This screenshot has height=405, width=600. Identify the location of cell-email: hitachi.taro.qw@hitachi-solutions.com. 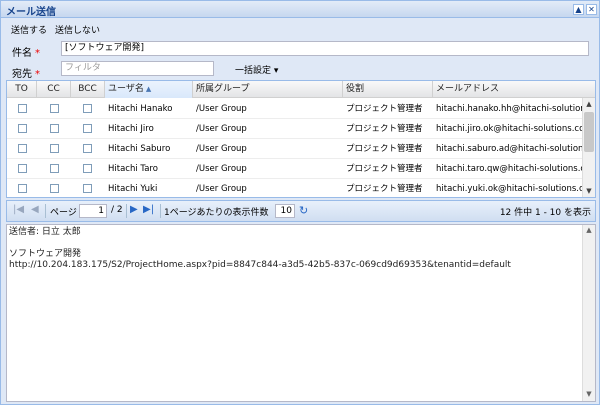
(509, 169).